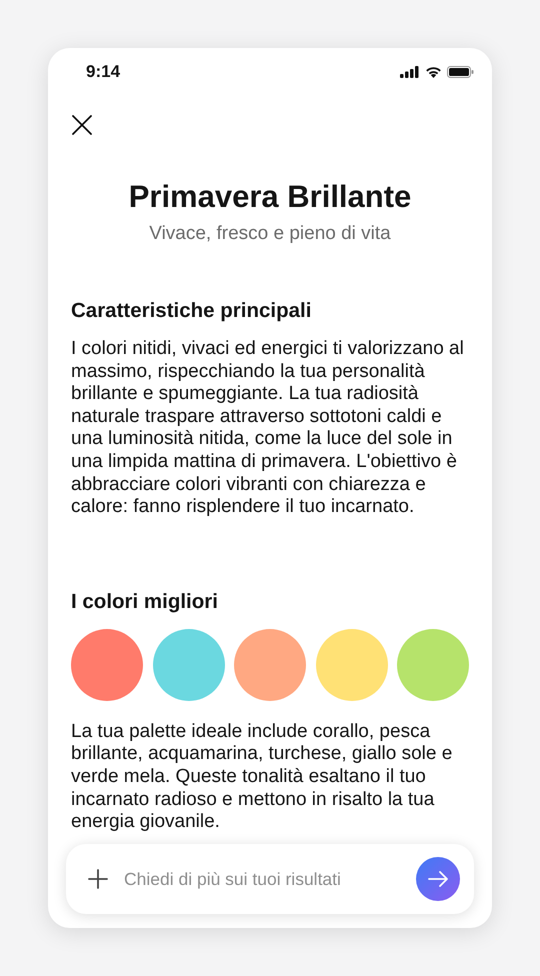 The image size is (540, 976). What do you see at coordinates (270, 234) in the screenshot?
I see `result-subtitle: Vivace, fresco e pieno di vita` at bounding box center [270, 234].